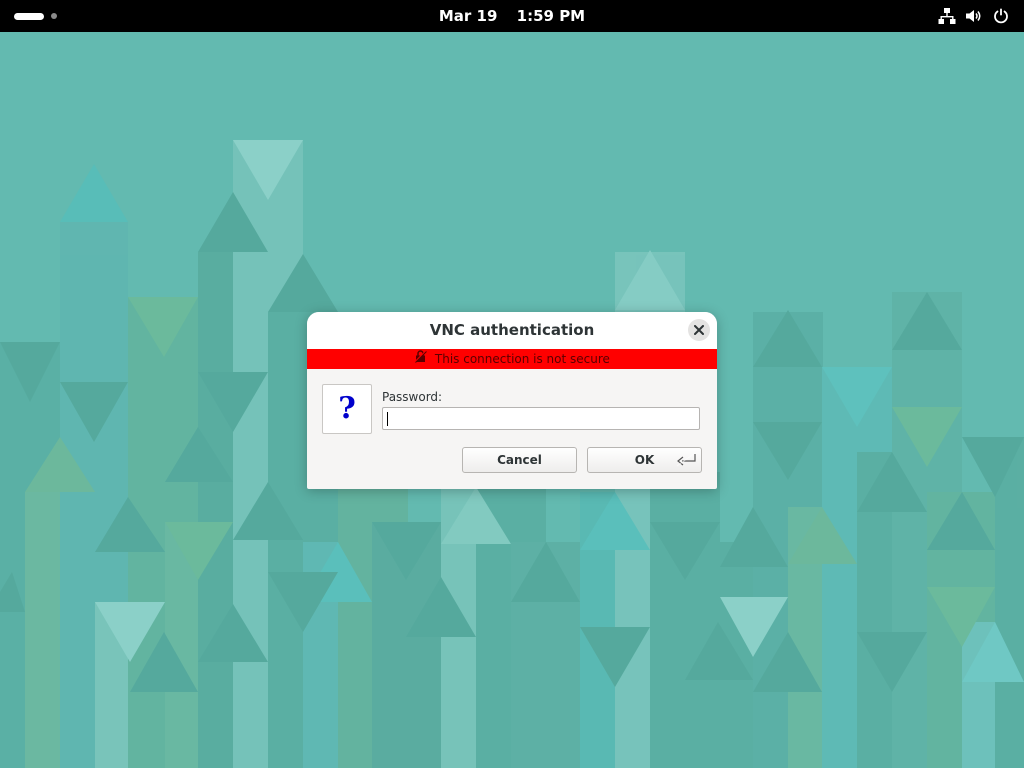 The height and width of the screenshot is (768, 1024). I want to click on insecure-connection-banner: This connection is not secure, so click(512, 359).